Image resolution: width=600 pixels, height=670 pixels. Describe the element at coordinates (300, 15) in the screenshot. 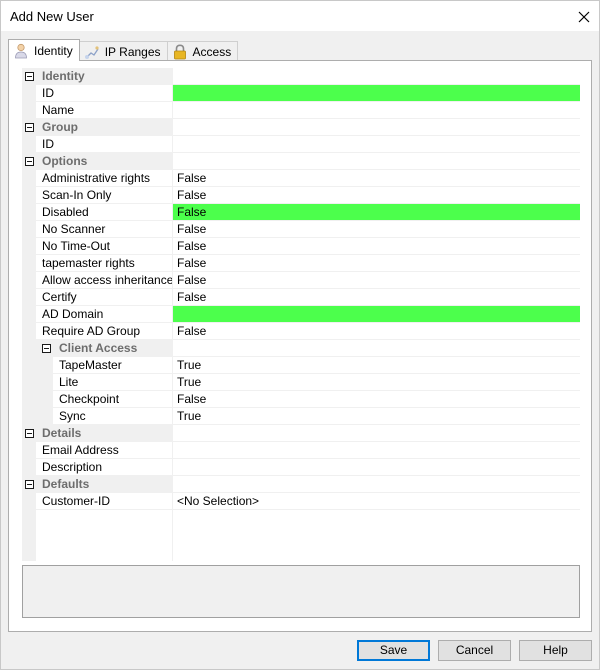

I see `title-bar: Add New User` at that location.